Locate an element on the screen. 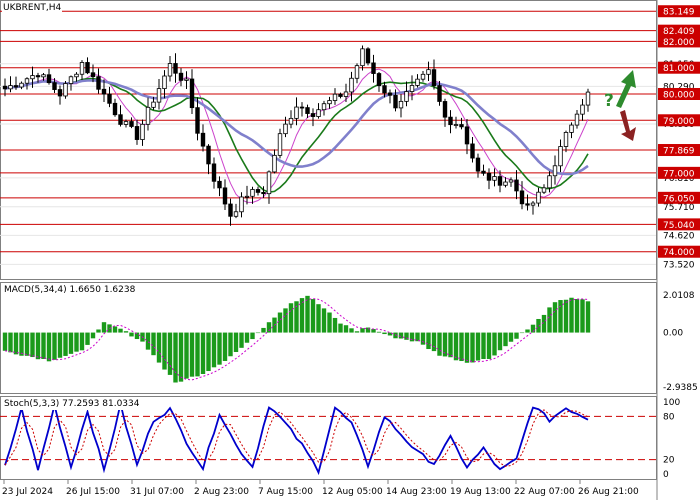 This screenshot has height=500, width=700. level-price-label: 81.000 is located at coordinates (679, 69).